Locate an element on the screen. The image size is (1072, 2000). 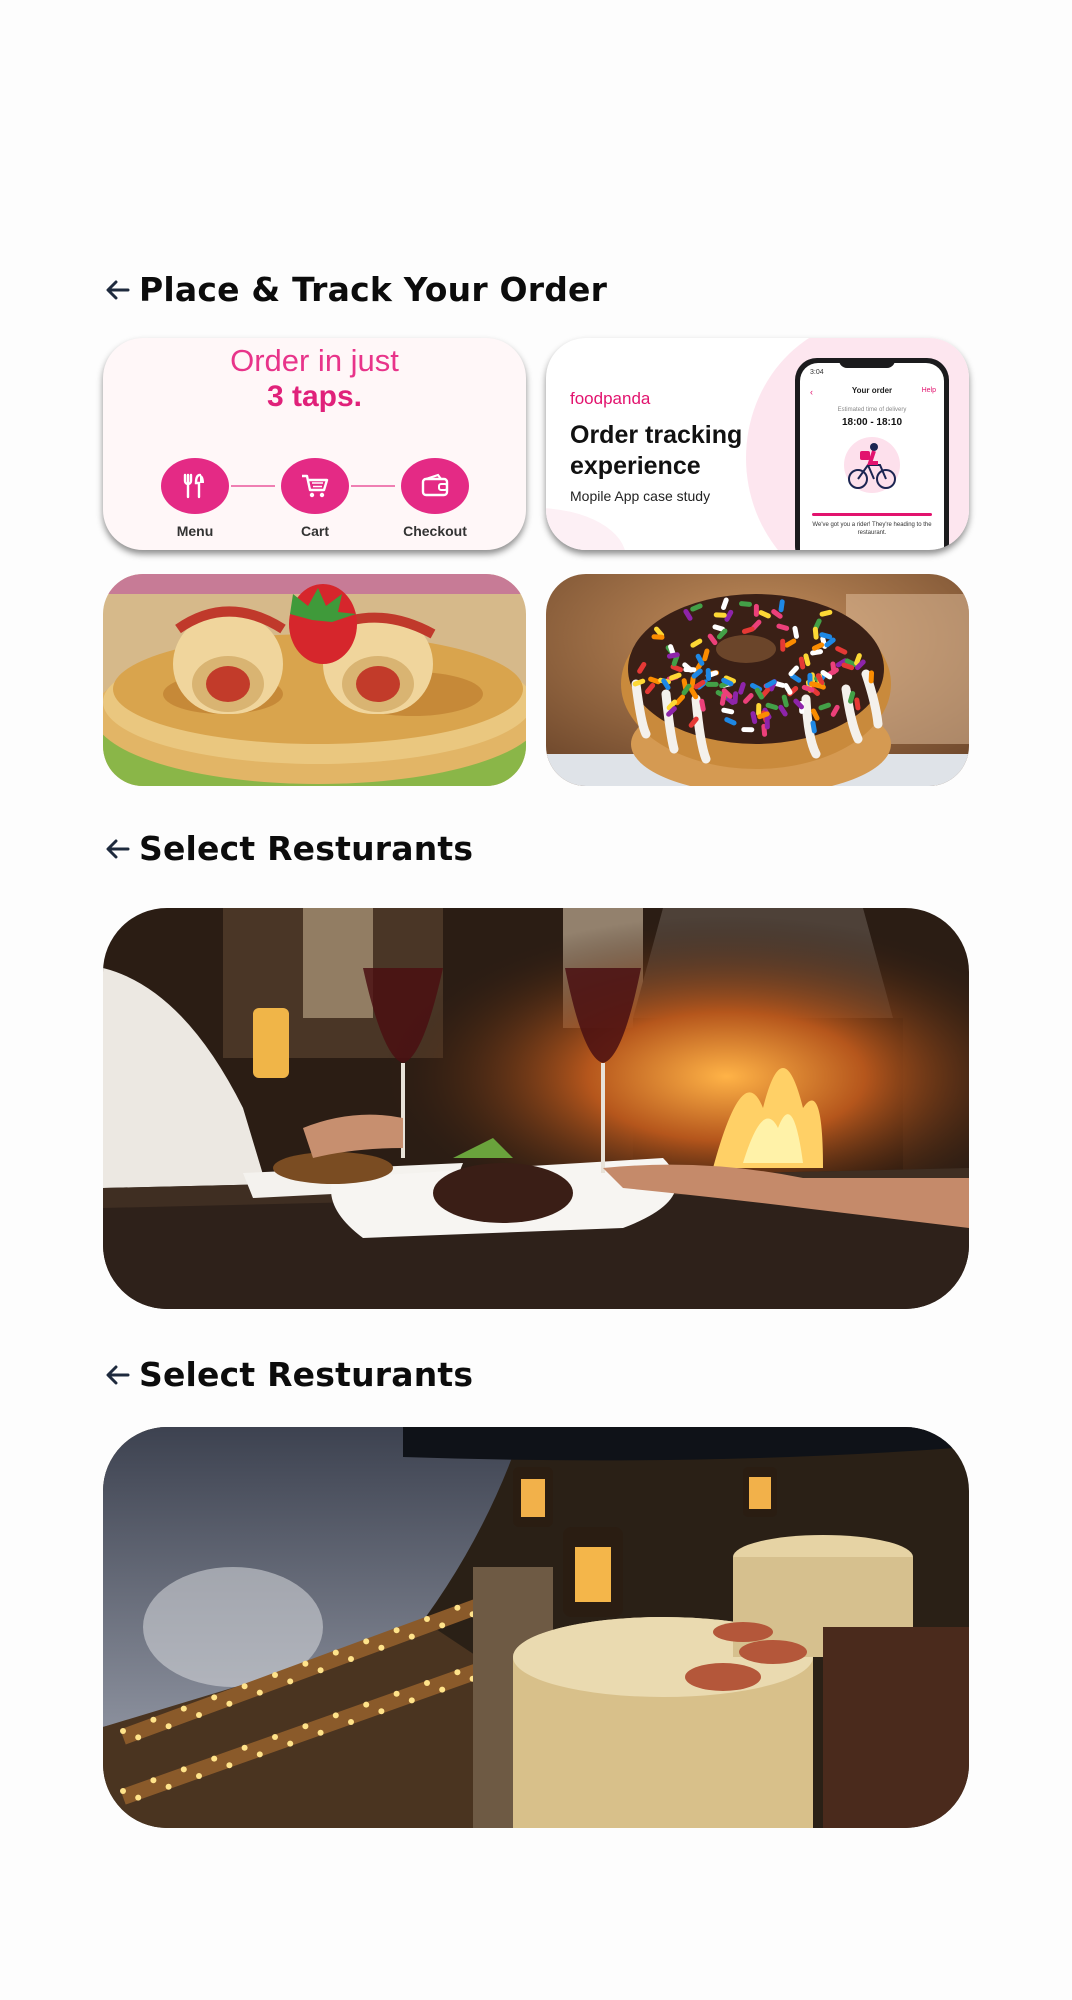
eta-label: Estimated time of delivery is located at coordinates (872, 410).